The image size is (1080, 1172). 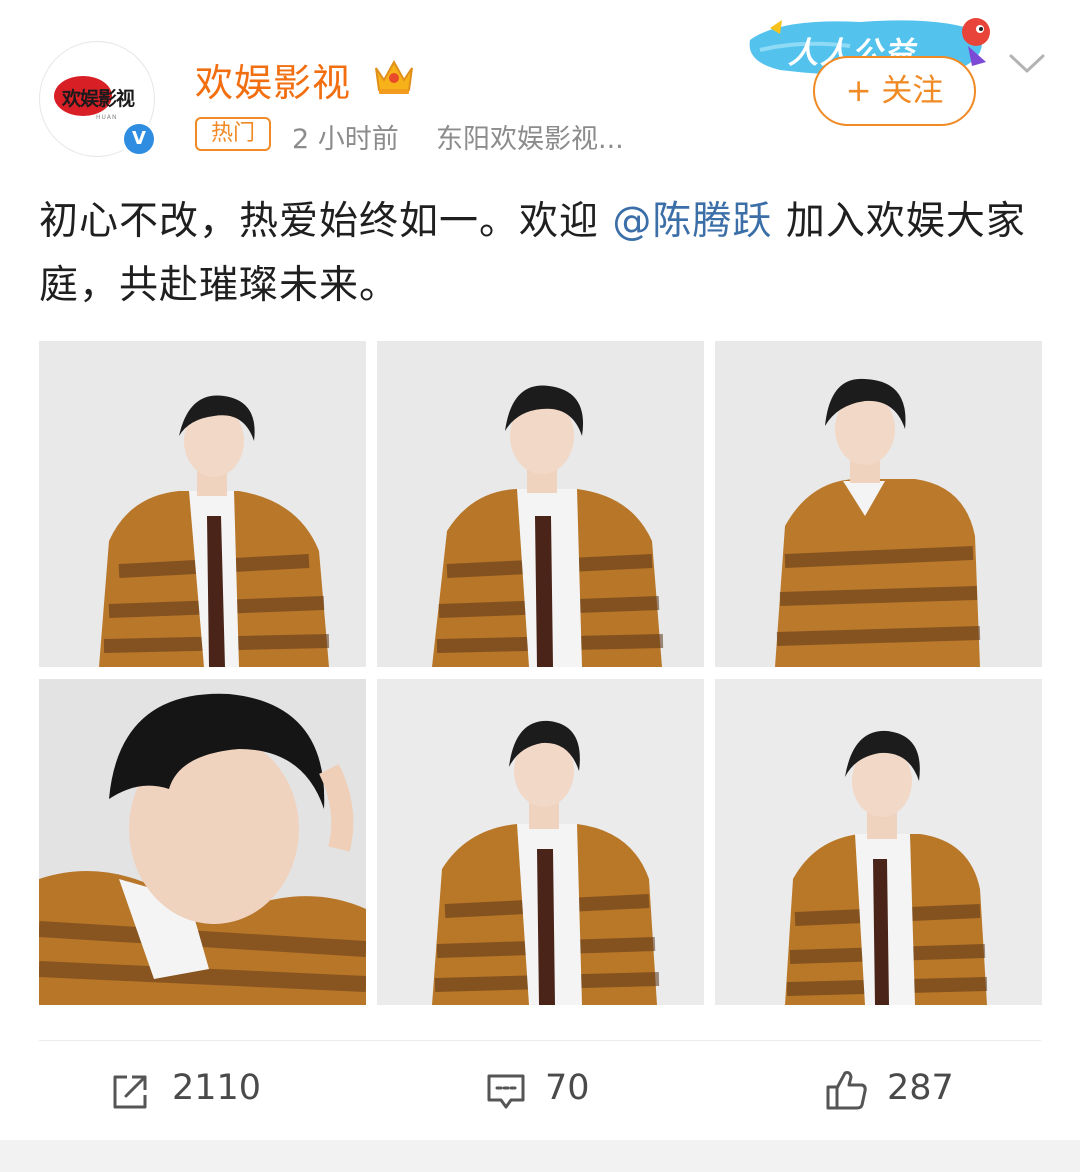 I want to click on post-body: 初心不改，热爱始终如一。欢迎 @陈腾跃 加入欢娱大家庭，共赴璀璨未来。, so click(x=539, y=254).